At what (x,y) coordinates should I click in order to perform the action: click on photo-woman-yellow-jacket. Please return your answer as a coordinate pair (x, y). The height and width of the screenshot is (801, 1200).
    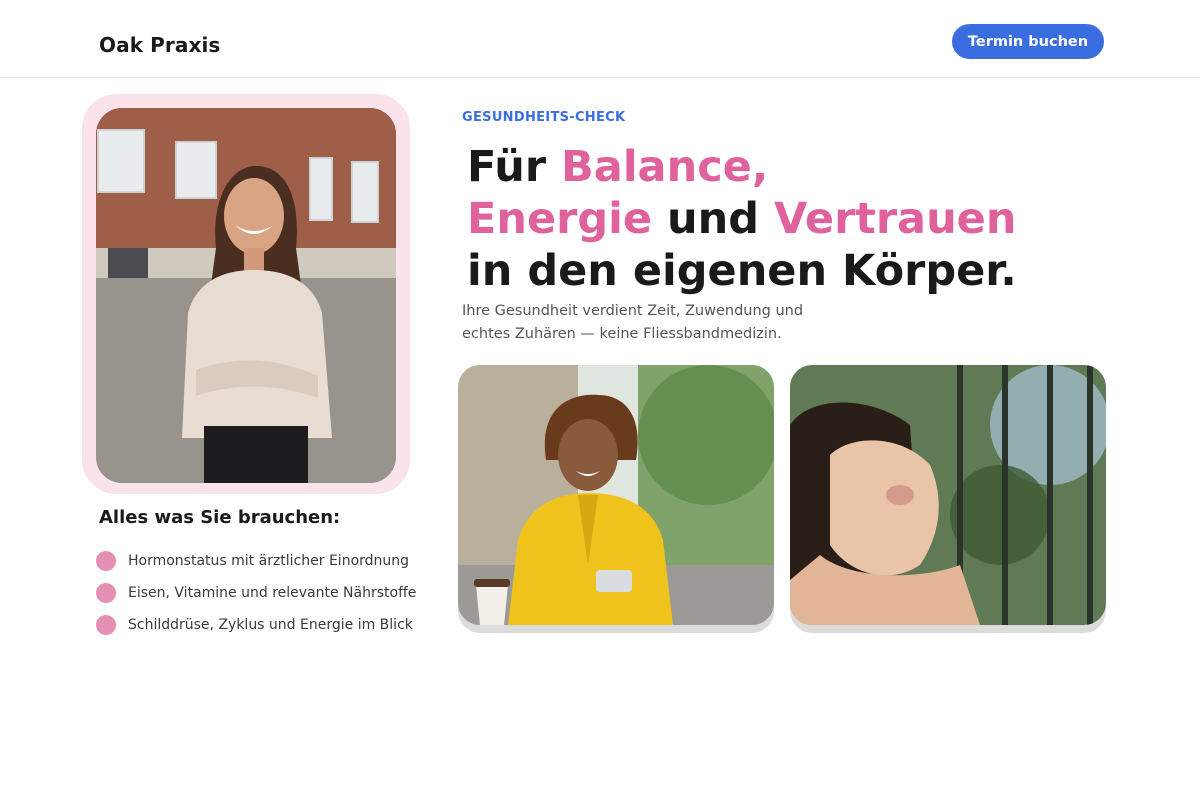
    Looking at the image, I should click on (616, 495).